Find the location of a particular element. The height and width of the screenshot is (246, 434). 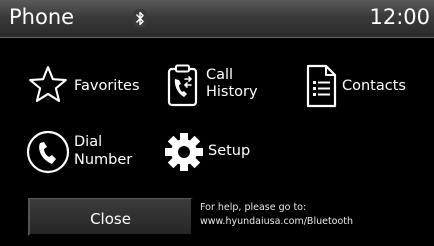

contacts-book-icon is located at coordinates (321, 86).